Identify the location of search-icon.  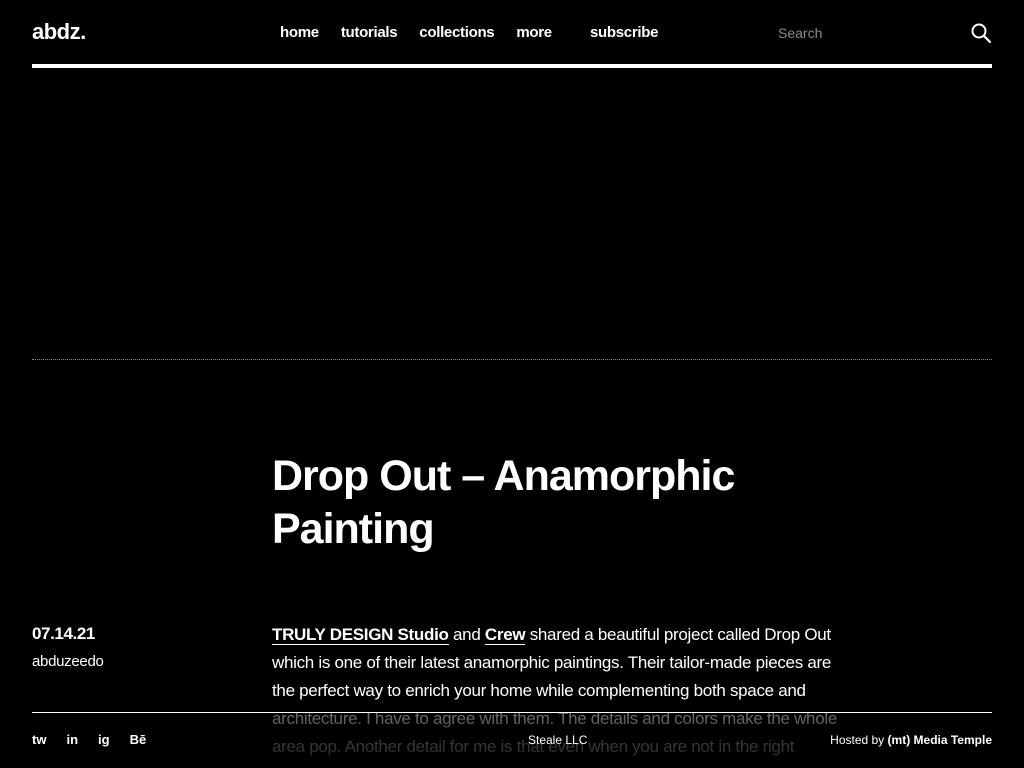
(981, 33).